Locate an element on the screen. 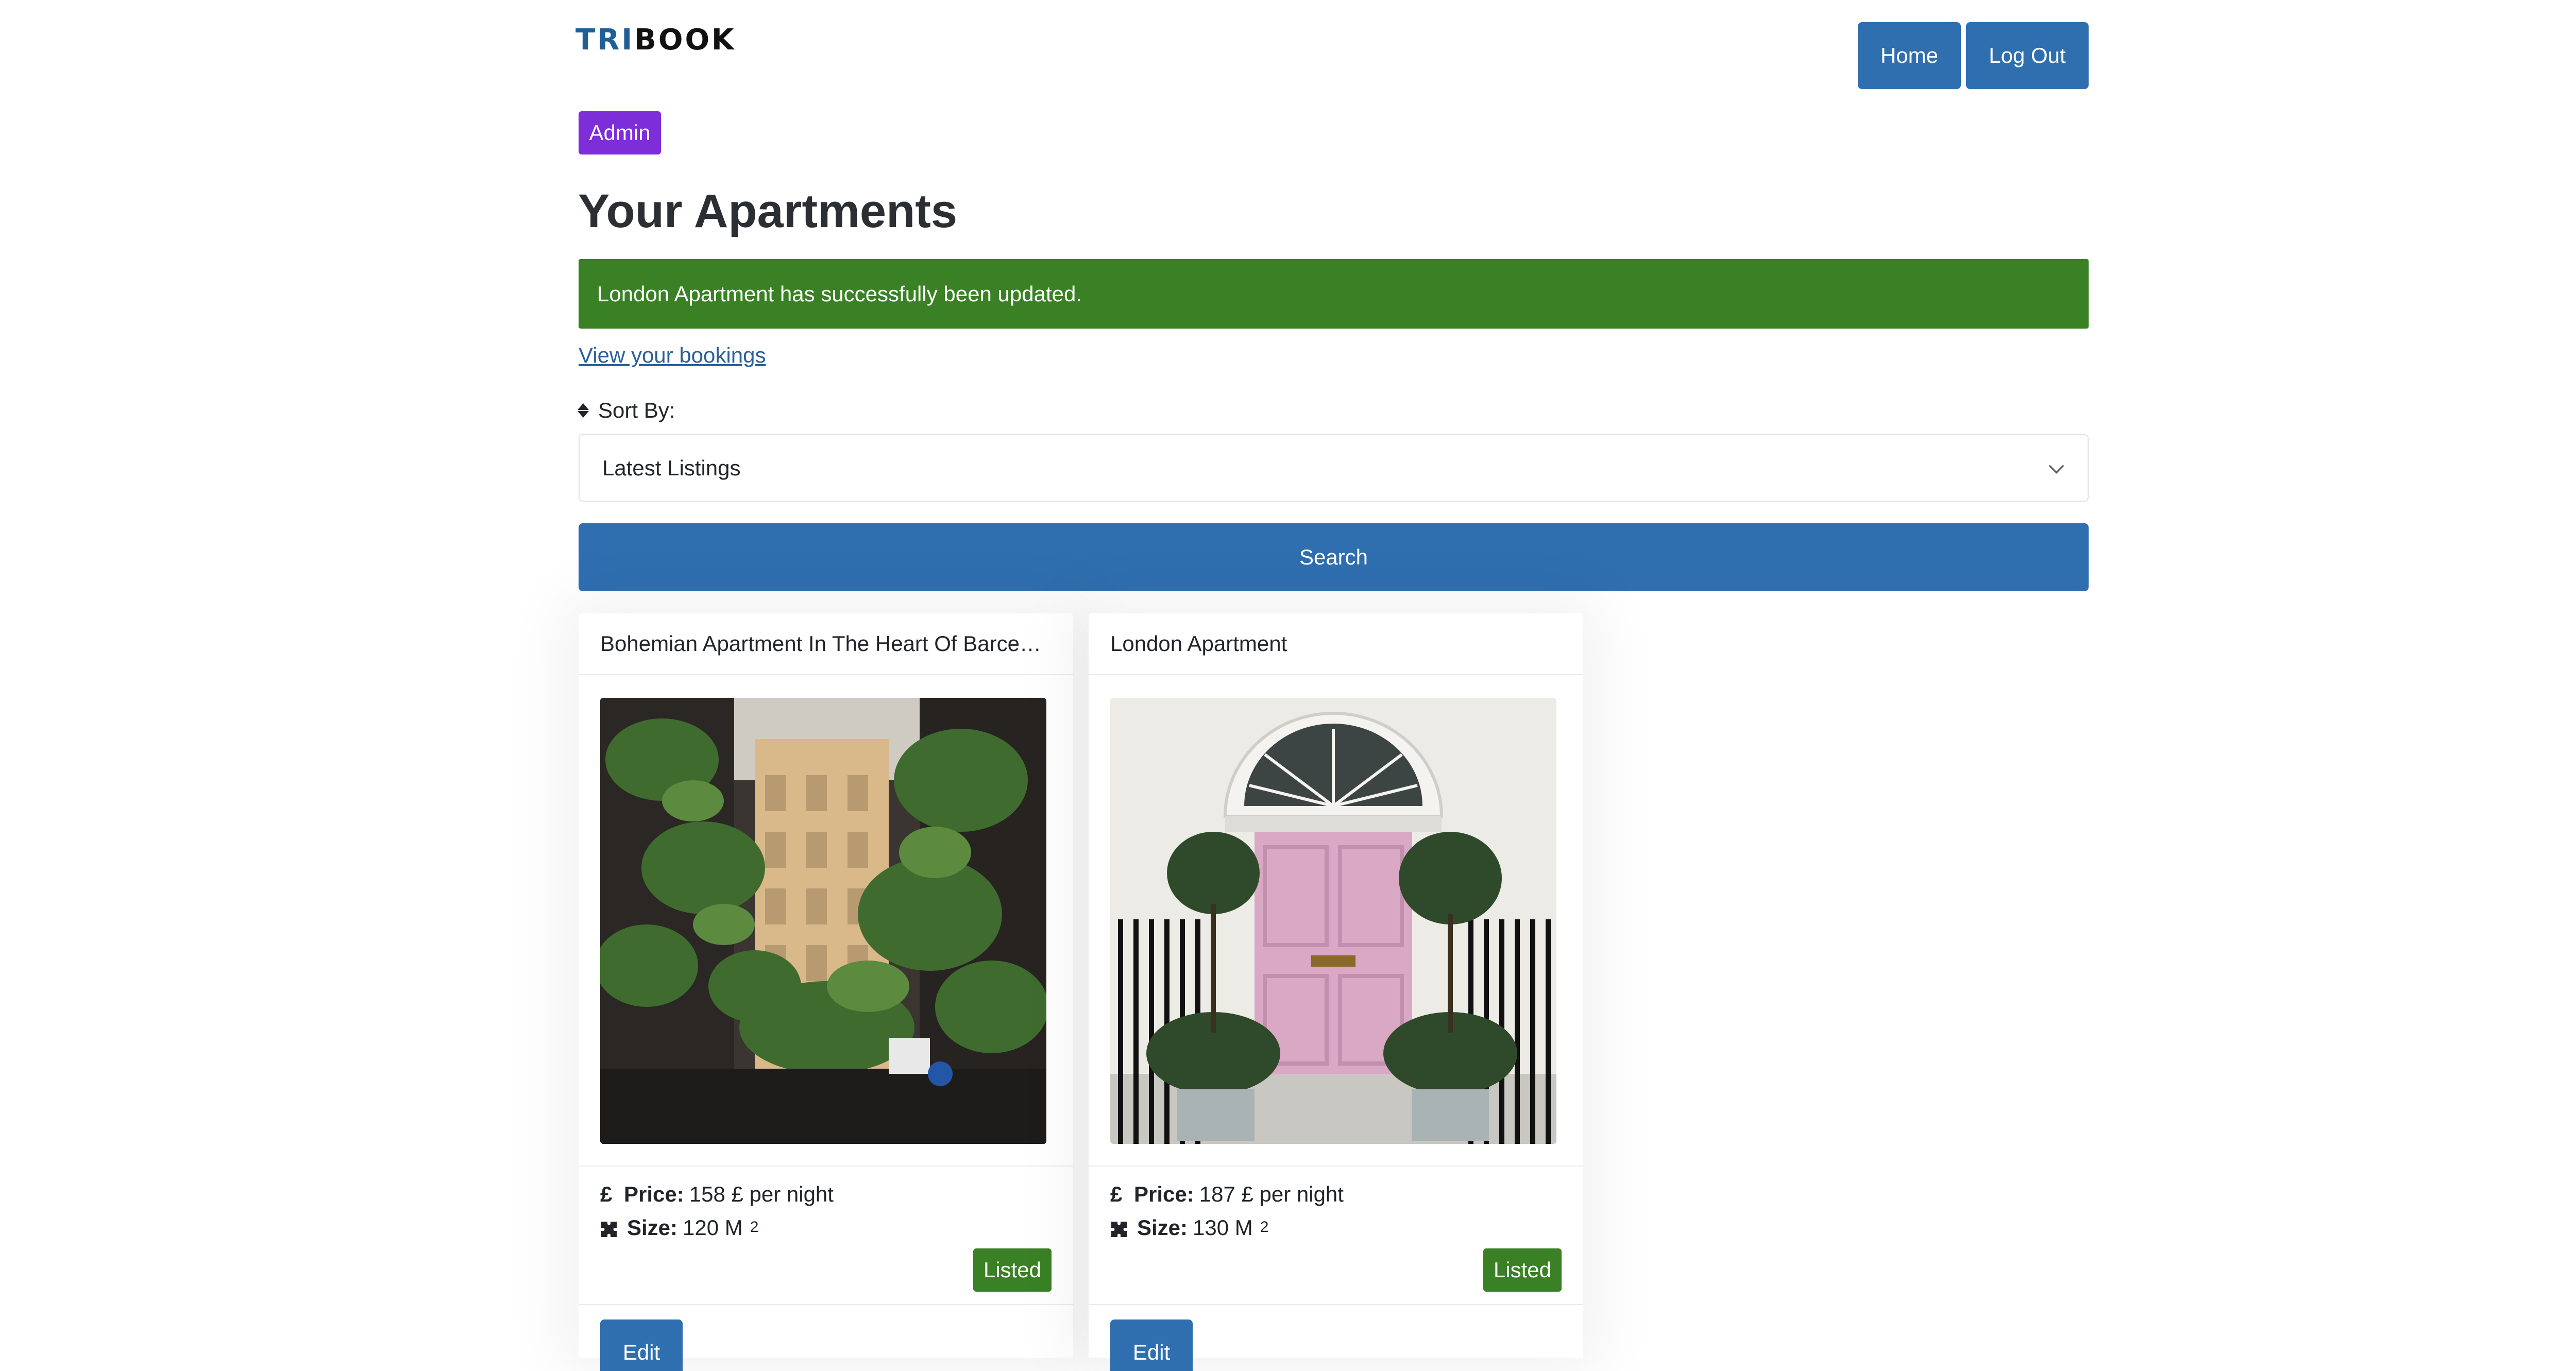 The image size is (2576, 1371). tribook-logo: TRIBOOK is located at coordinates (668, 40).